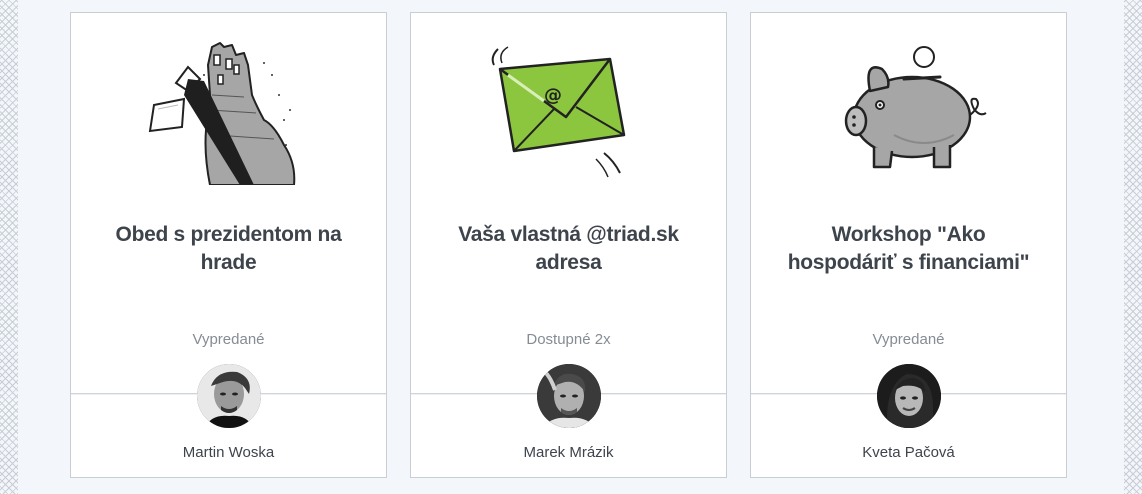 This screenshot has width=1142, height=494. Describe the element at coordinates (229, 110) in the screenshot. I see `castle-with-tie-icon` at that location.